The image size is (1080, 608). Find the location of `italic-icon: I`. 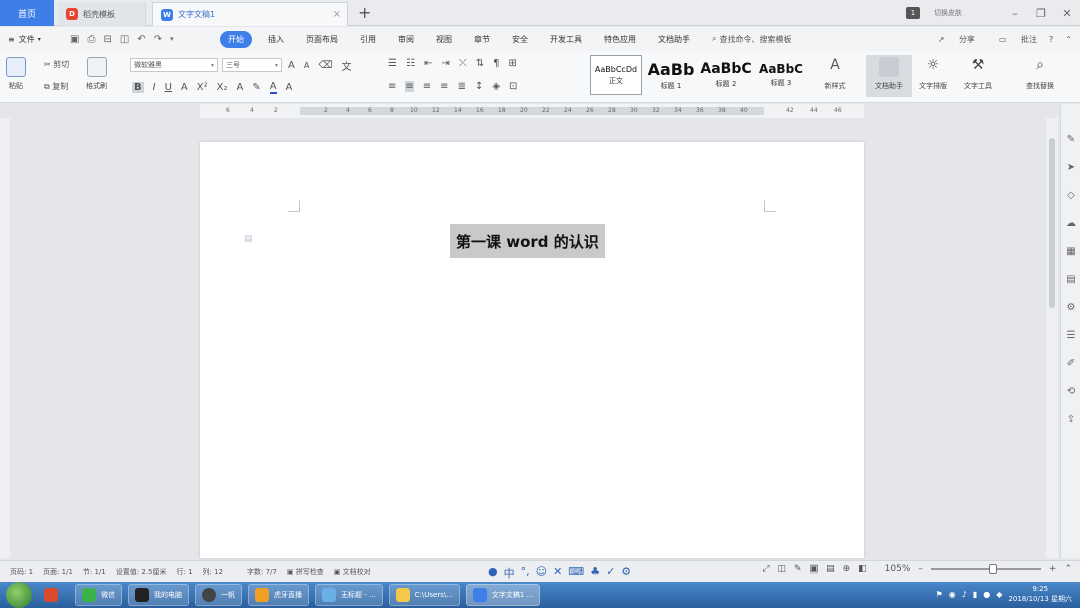

italic-icon: I is located at coordinates (154, 87).